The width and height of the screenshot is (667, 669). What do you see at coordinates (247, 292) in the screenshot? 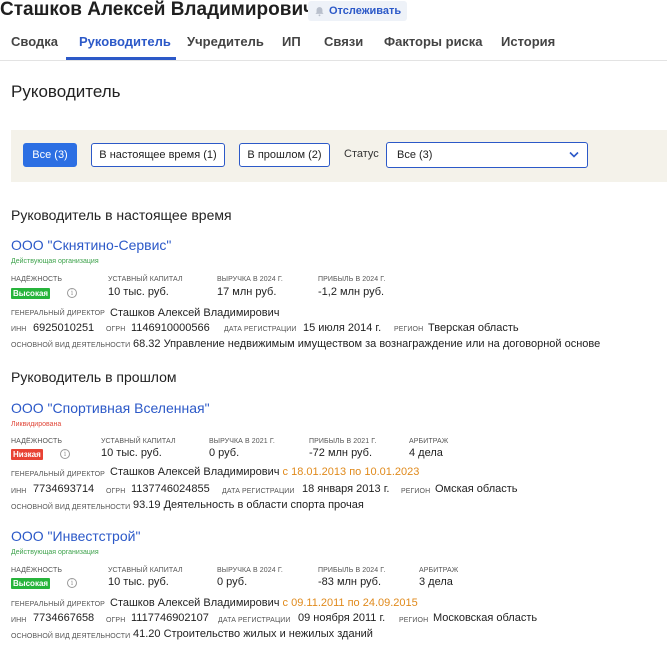
I see `revenue-value: 17 млн руб.` at bounding box center [247, 292].